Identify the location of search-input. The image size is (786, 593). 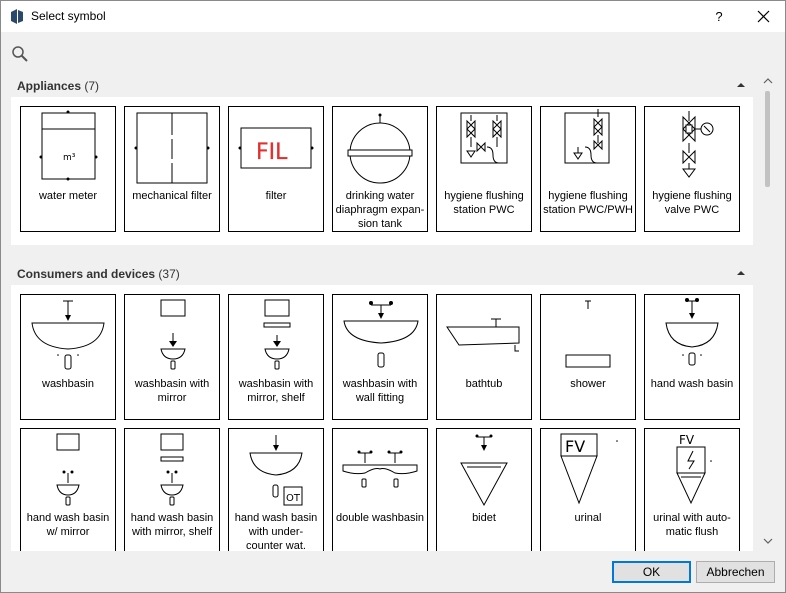
(188, 53).